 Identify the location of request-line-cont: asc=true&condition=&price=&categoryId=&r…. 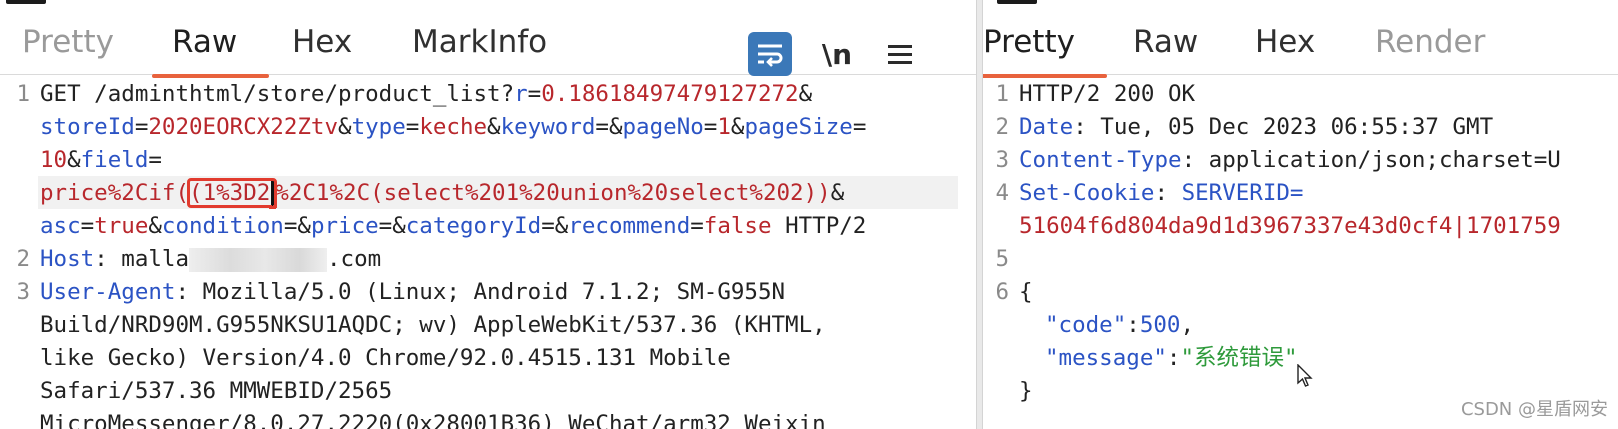
(453, 226).